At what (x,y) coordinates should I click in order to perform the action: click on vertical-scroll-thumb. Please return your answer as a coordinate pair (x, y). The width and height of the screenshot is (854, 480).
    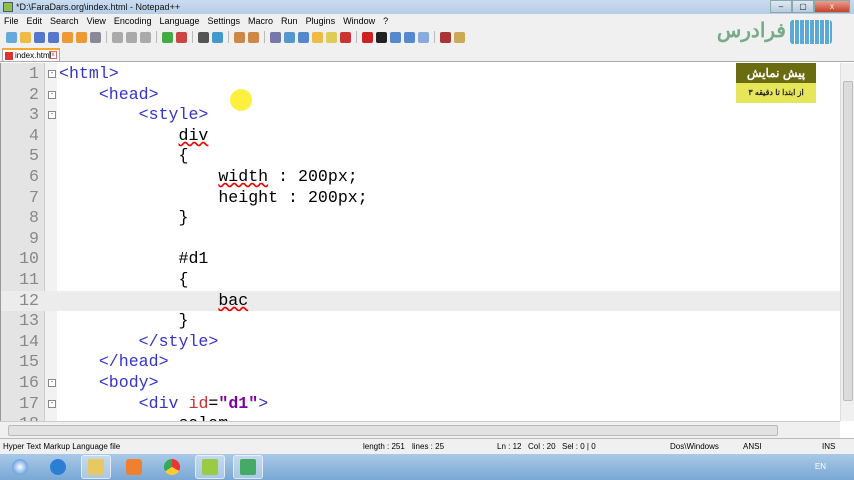
    Looking at the image, I should click on (848, 241).